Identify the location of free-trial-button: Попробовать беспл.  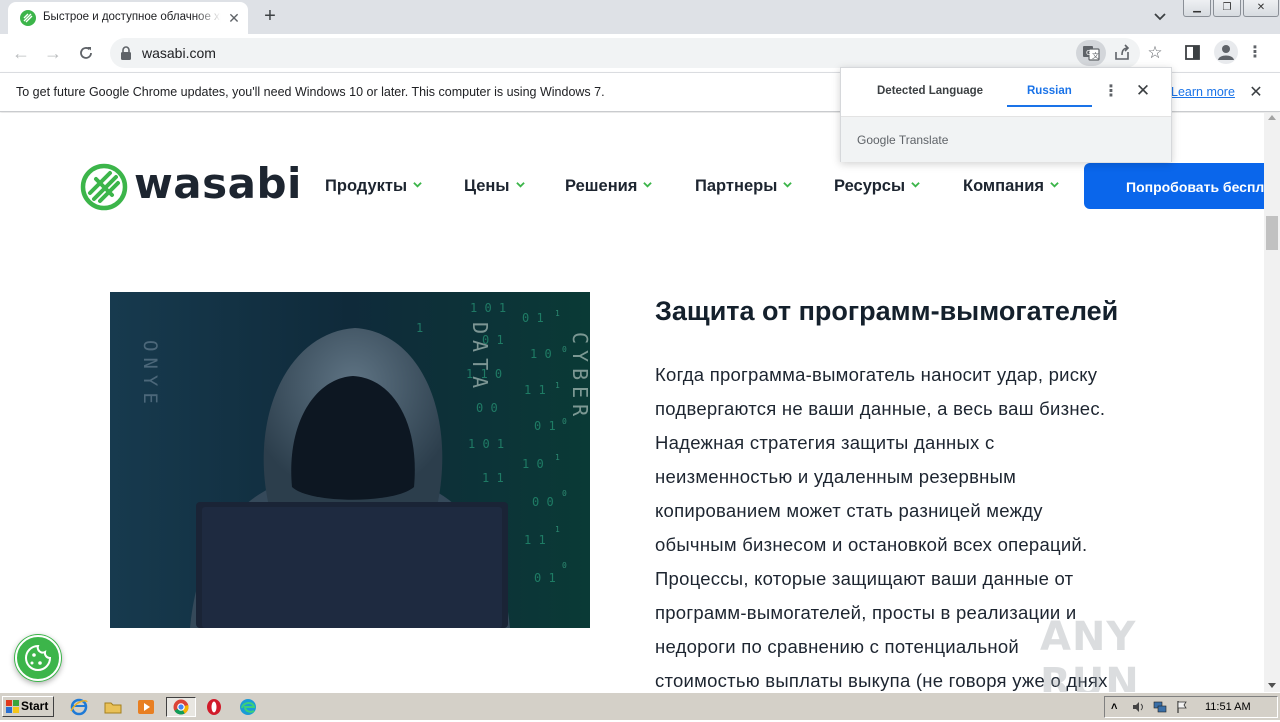
(1174, 186).